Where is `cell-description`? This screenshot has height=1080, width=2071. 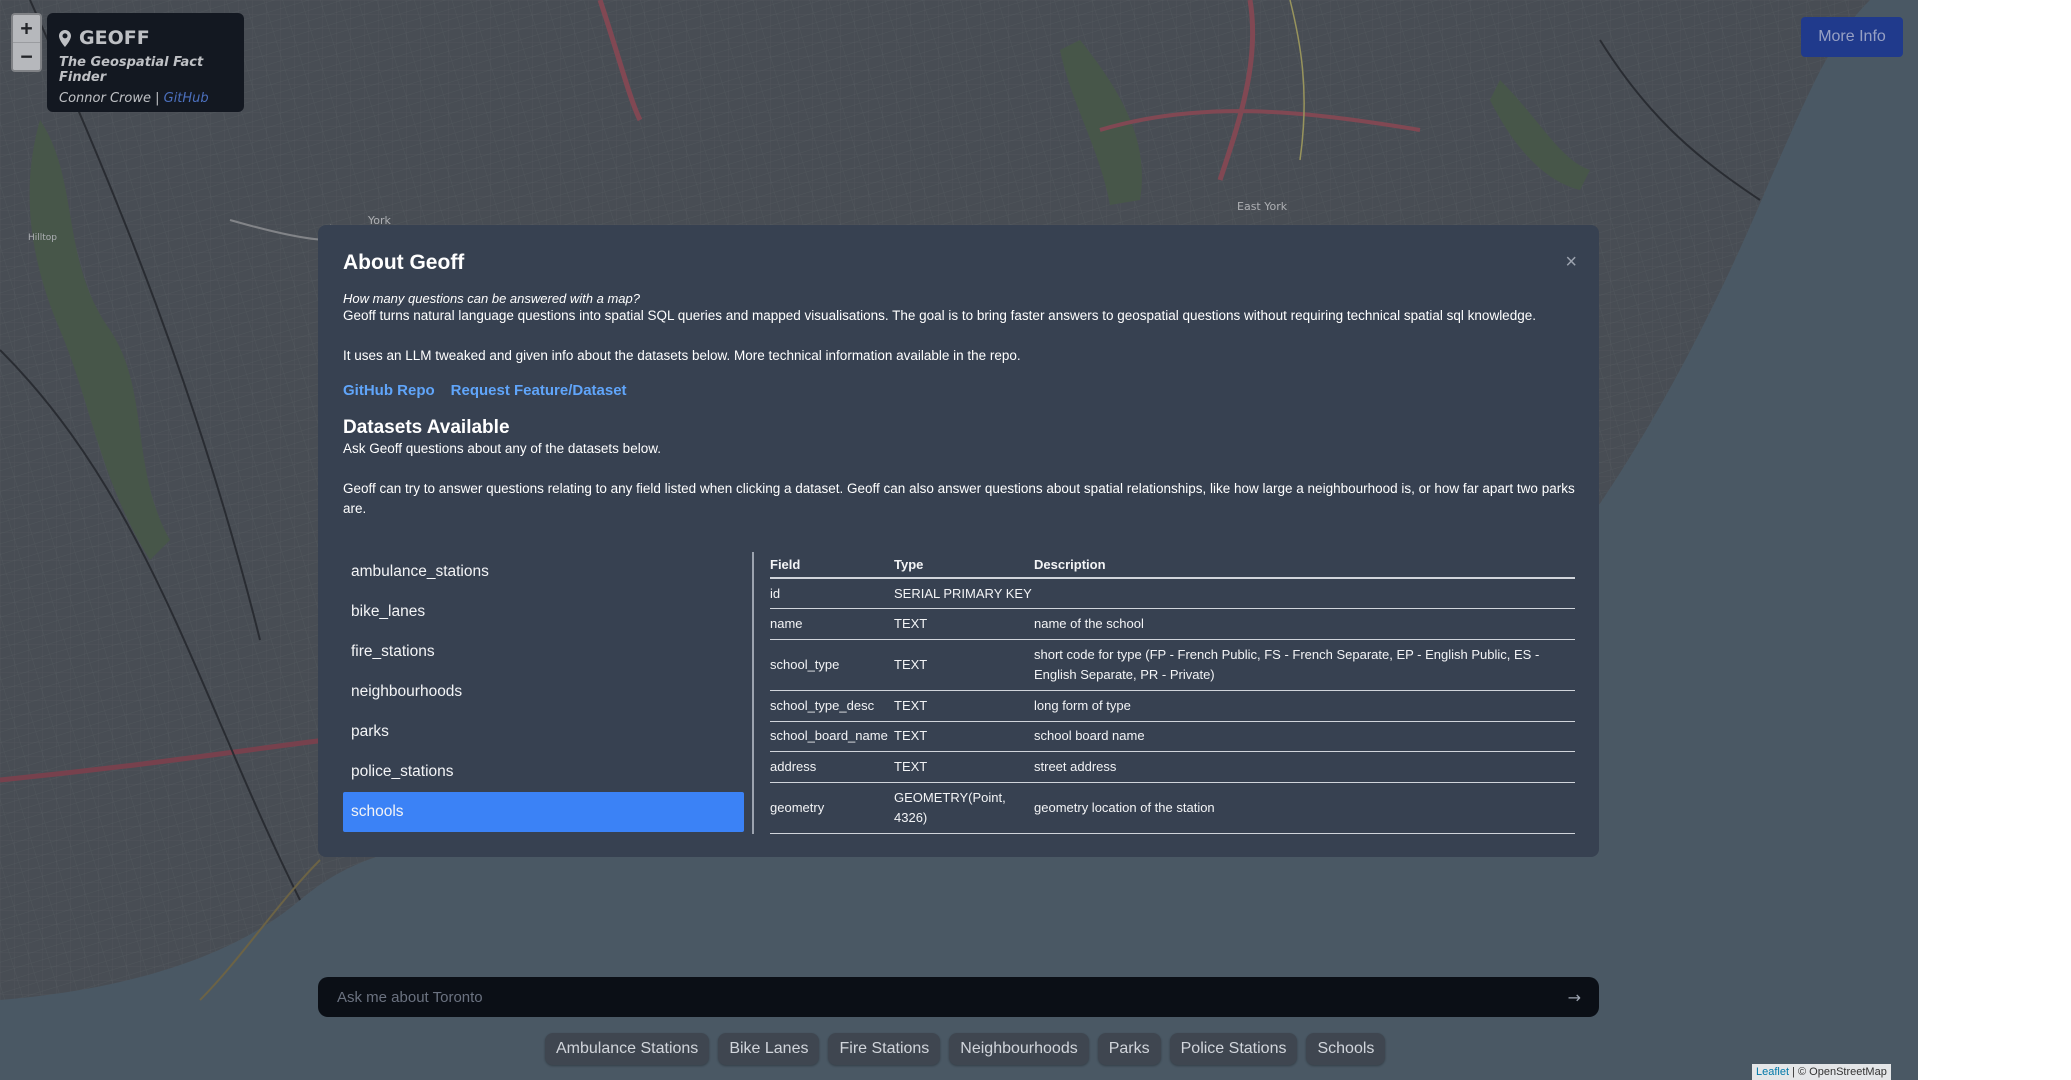
cell-description is located at coordinates (1304, 594).